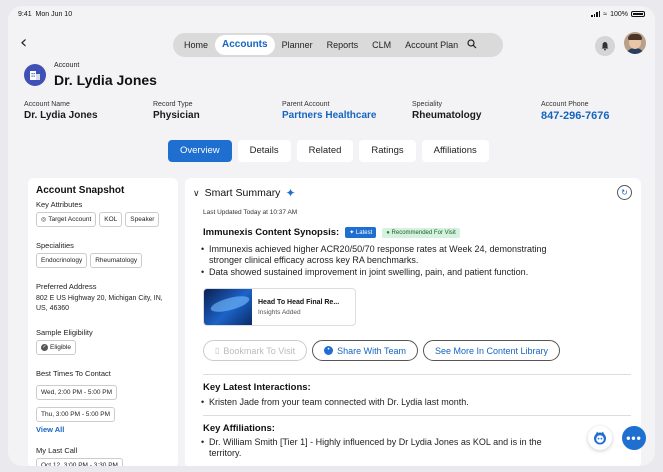 The width and height of the screenshot is (663, 472). Describe the element at coordinates (329, 350) in the screenshot. I see `chat-icon: •` at that location.